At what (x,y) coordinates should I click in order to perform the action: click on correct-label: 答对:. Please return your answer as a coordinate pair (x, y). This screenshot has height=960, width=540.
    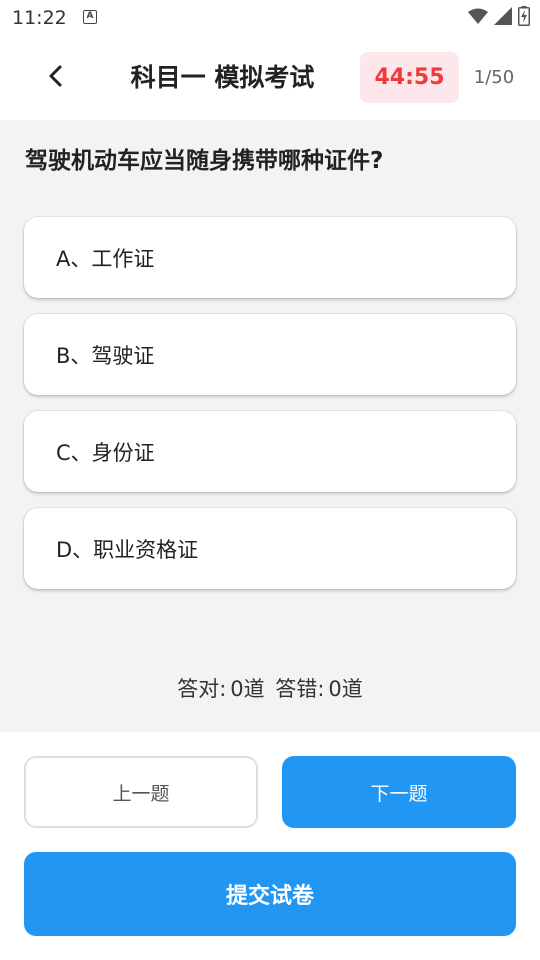
    Looking at the image, I should click on (202, 689).